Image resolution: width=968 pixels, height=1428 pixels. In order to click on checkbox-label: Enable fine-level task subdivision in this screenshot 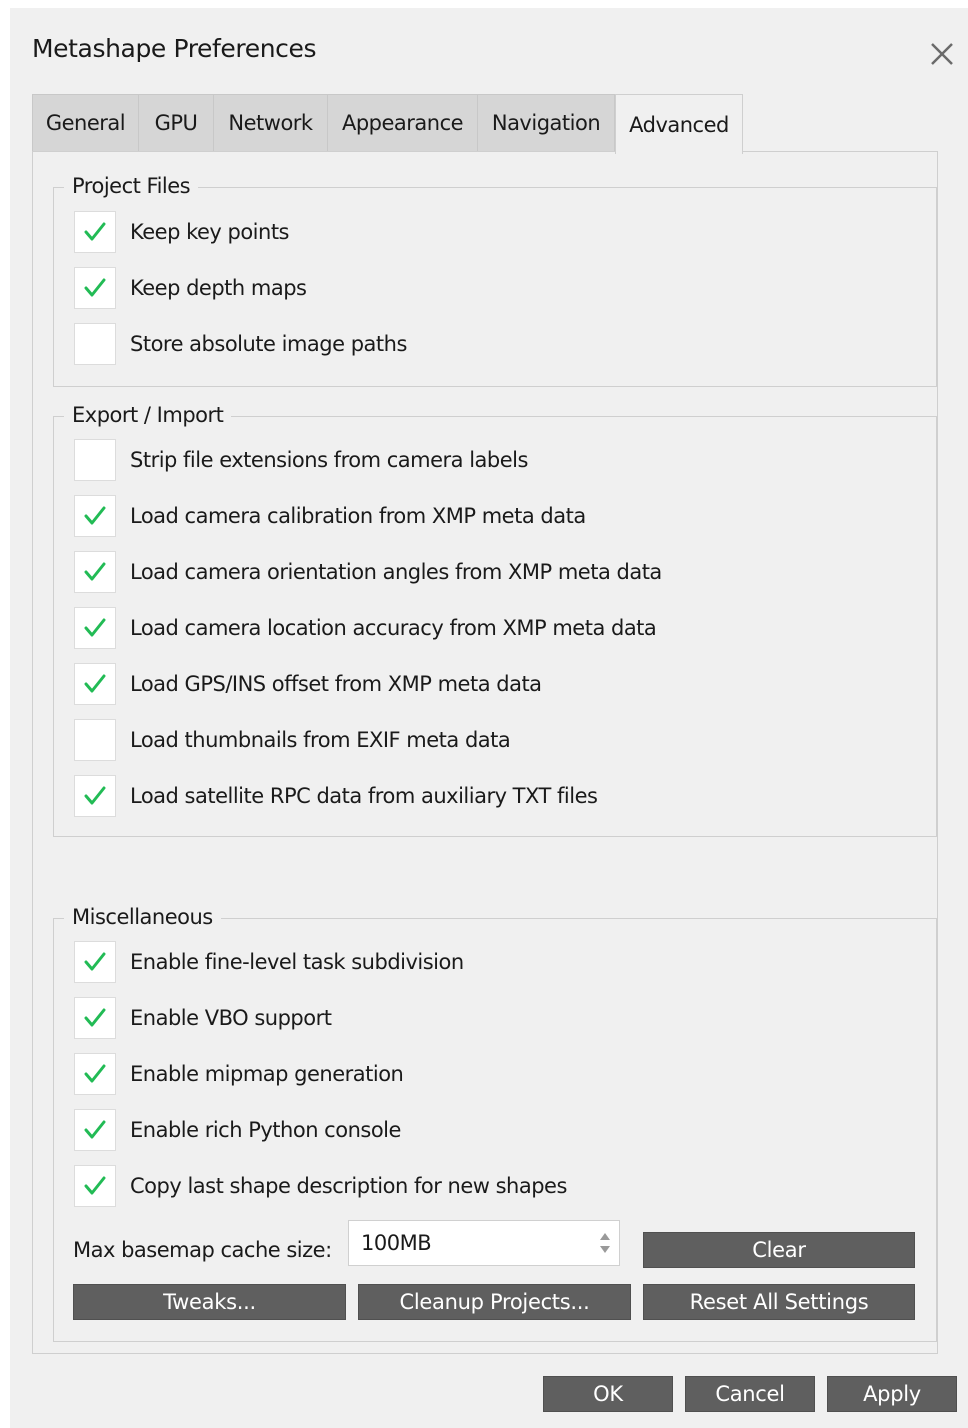, I will do `click(297, 962)`.